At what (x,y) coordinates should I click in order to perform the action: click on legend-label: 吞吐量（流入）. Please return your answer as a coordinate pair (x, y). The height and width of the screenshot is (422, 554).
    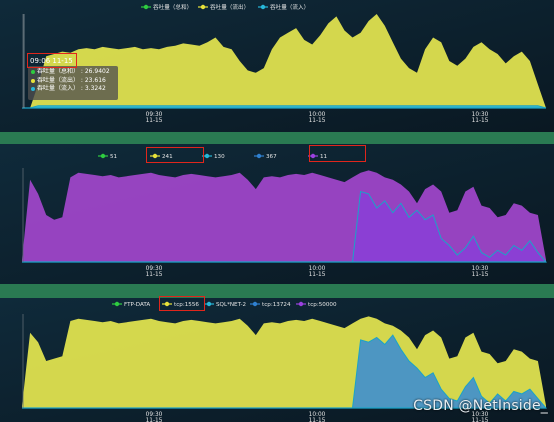
    Looking at the image, I should click on (289, 7).